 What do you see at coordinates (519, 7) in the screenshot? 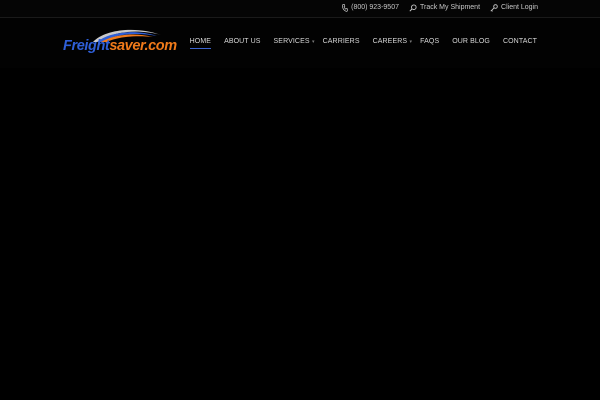
I see `client-login-label: Client Login` at bounding box center [519, 7].